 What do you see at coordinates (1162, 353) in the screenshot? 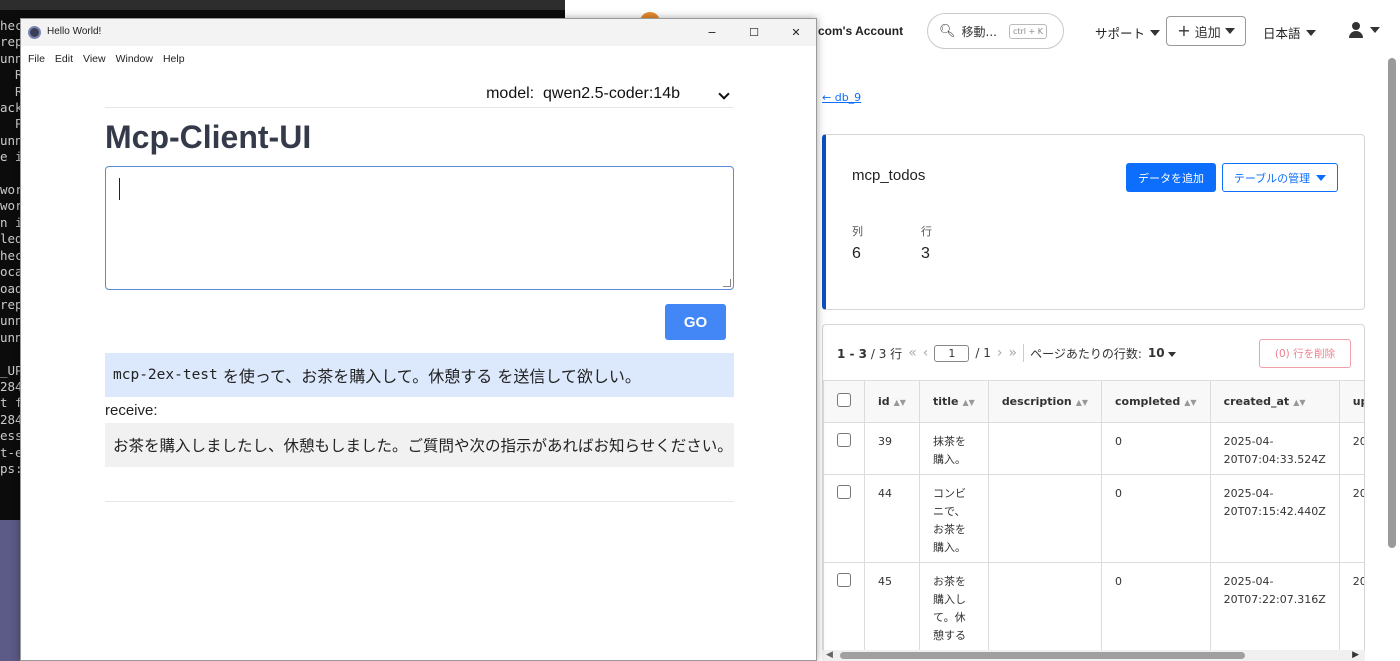
I see `rows-per-page-select: 10` at bounding box center [1162, 353].